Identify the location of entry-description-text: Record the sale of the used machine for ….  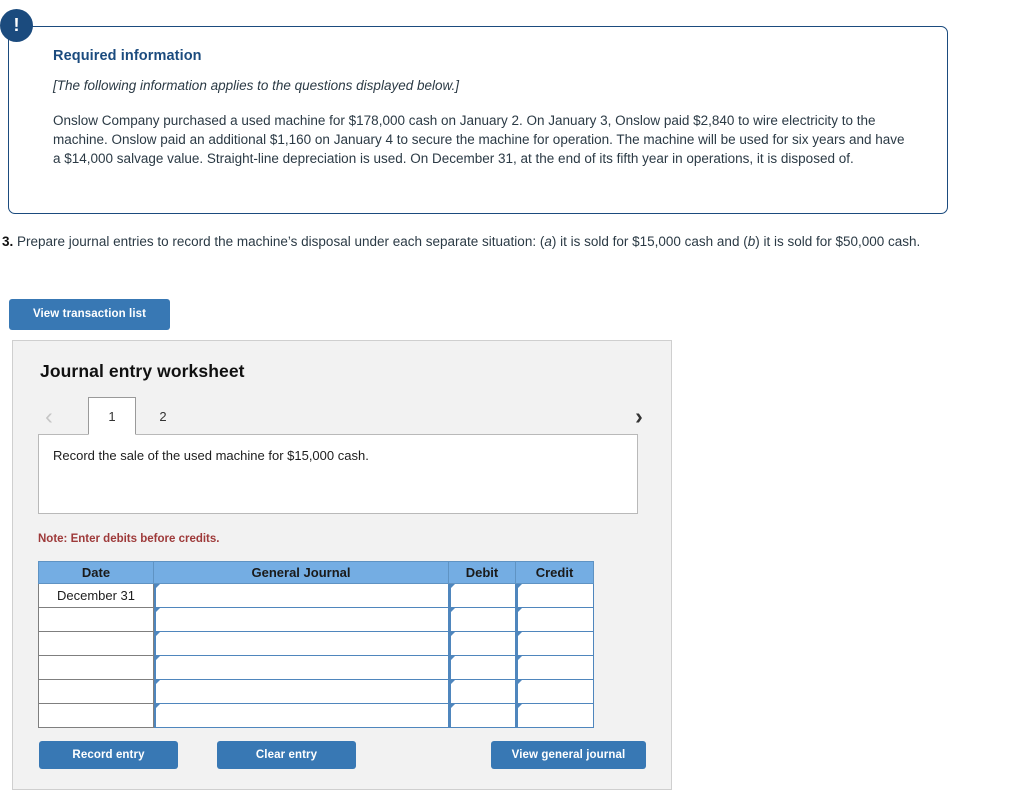
(211, 455).